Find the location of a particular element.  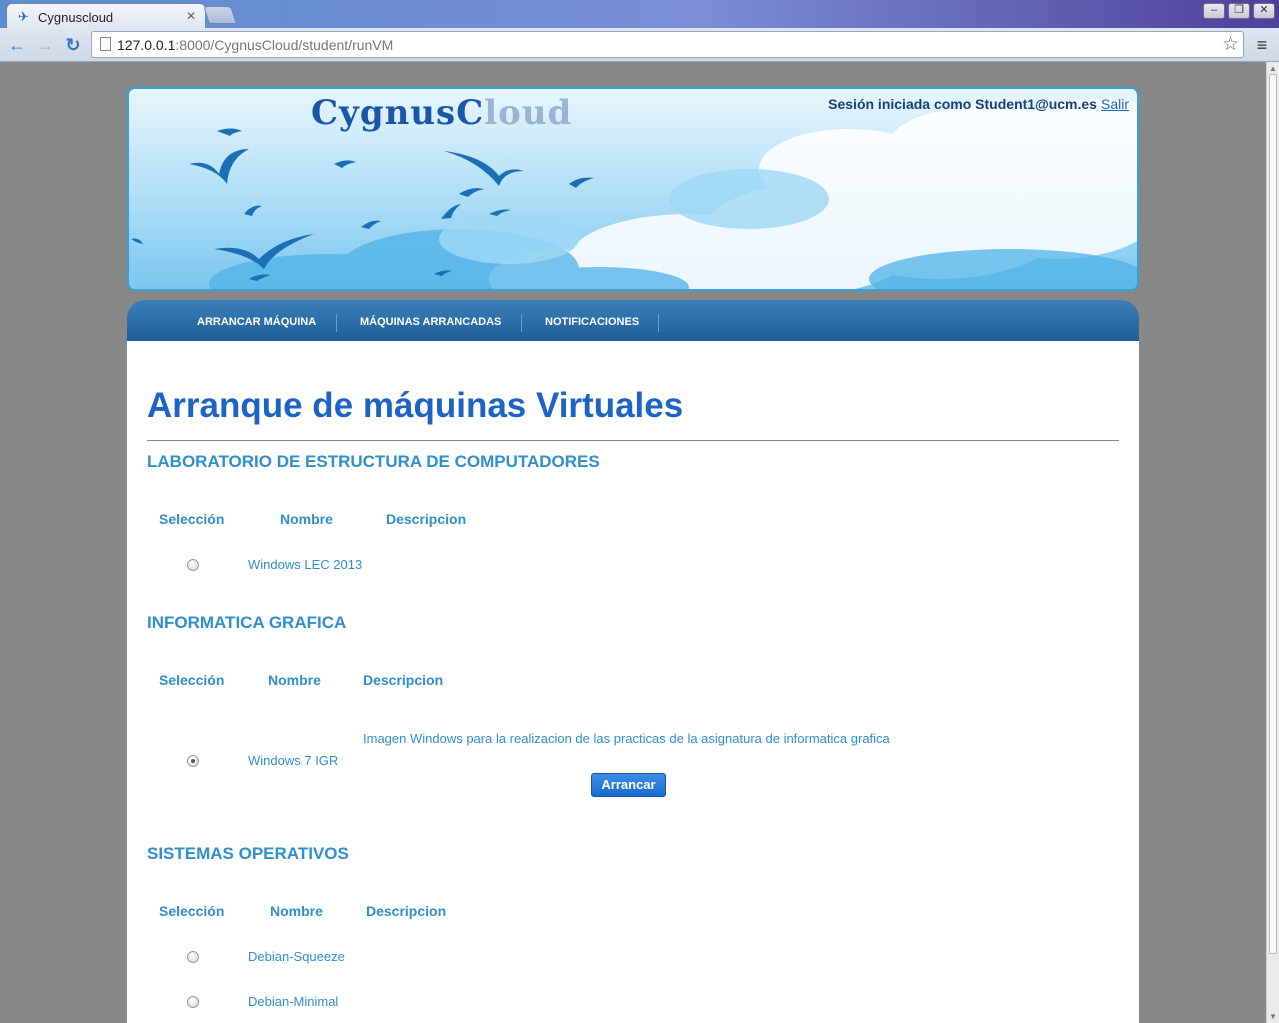

scrollbar-thumb is located at coordinates (1273, 514).